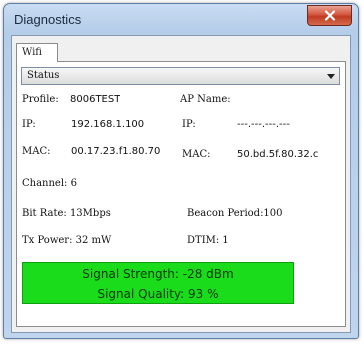 This screenshot has height=344, width=364. Describe the element at coordinates (235, 213) in the screenshot. I see `beacon-period-text: Beacon Period:100` at that location.